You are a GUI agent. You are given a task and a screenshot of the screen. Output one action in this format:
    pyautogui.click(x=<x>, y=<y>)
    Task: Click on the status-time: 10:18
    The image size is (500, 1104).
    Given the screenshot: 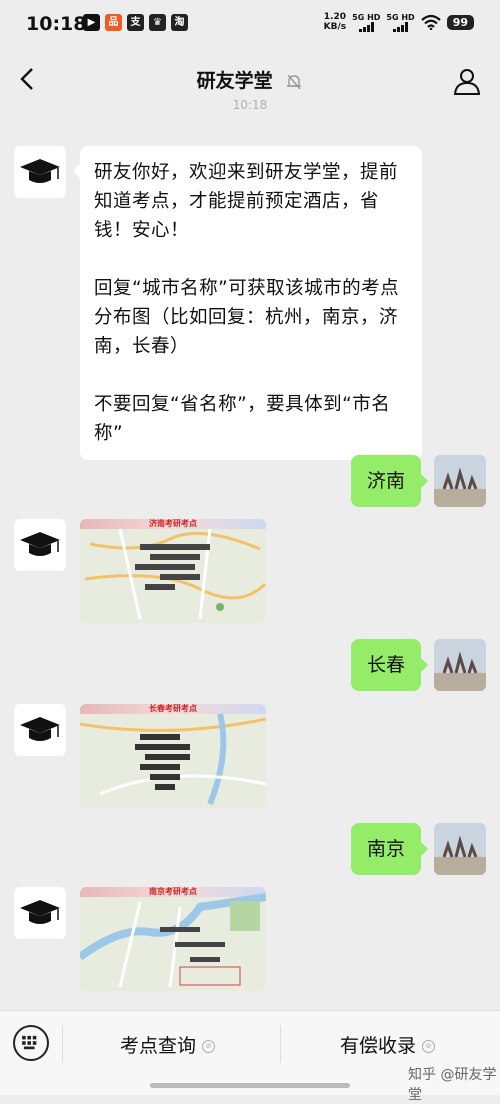 What is the action you would take?
    pyautogui.click(x=56, y=24)
    